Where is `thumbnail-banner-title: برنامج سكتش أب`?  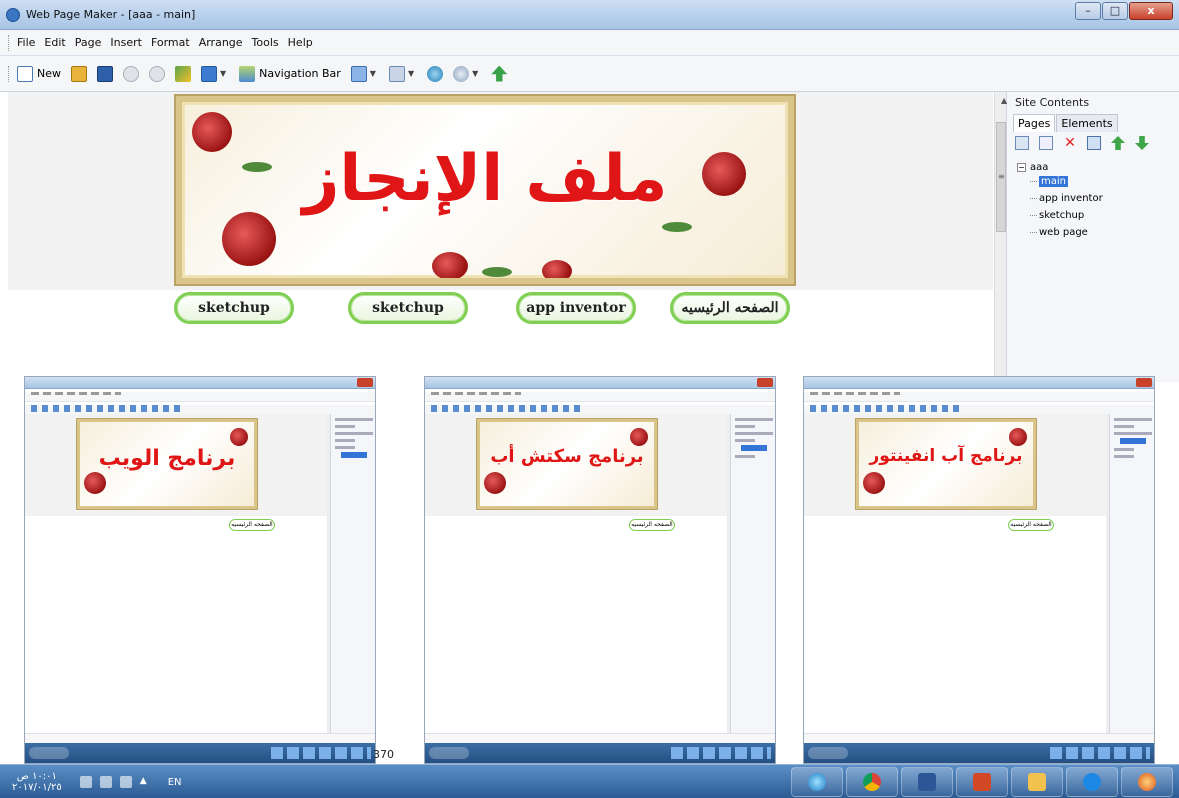 thumbnail-banner-title: برنامج سكتش أب is located at coordinates (567, 456).